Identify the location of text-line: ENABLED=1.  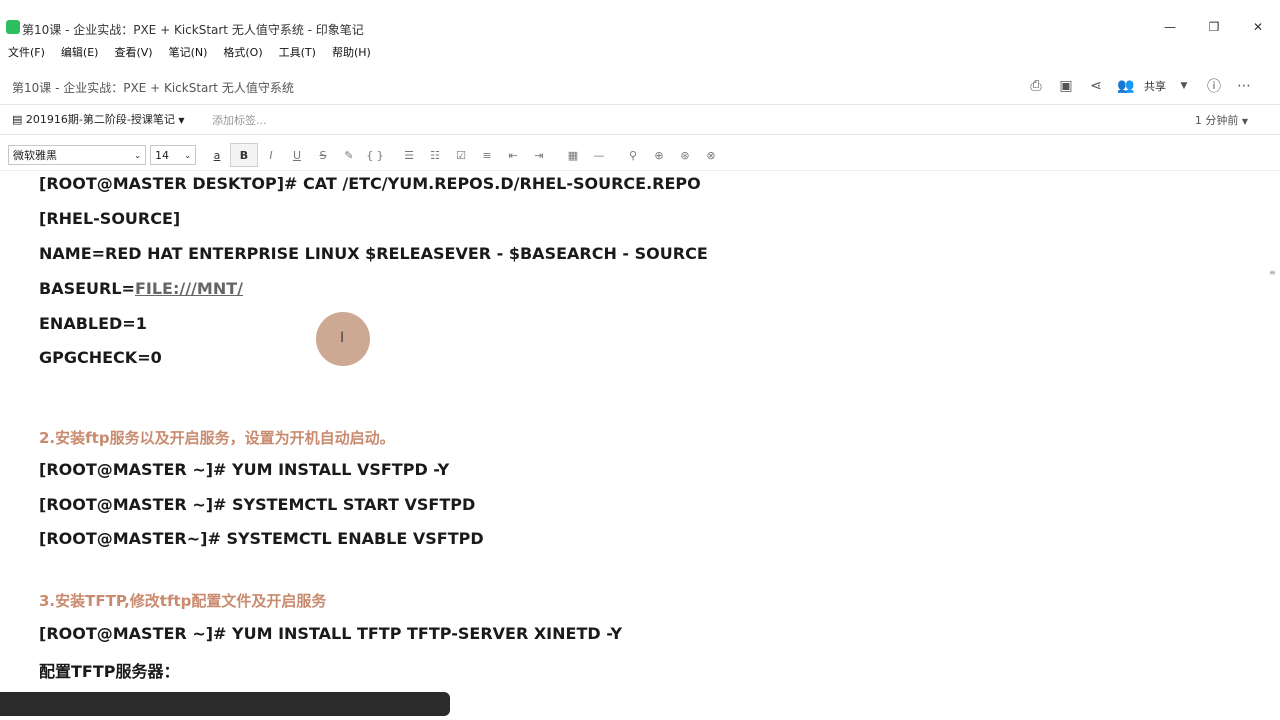
(93, 323).